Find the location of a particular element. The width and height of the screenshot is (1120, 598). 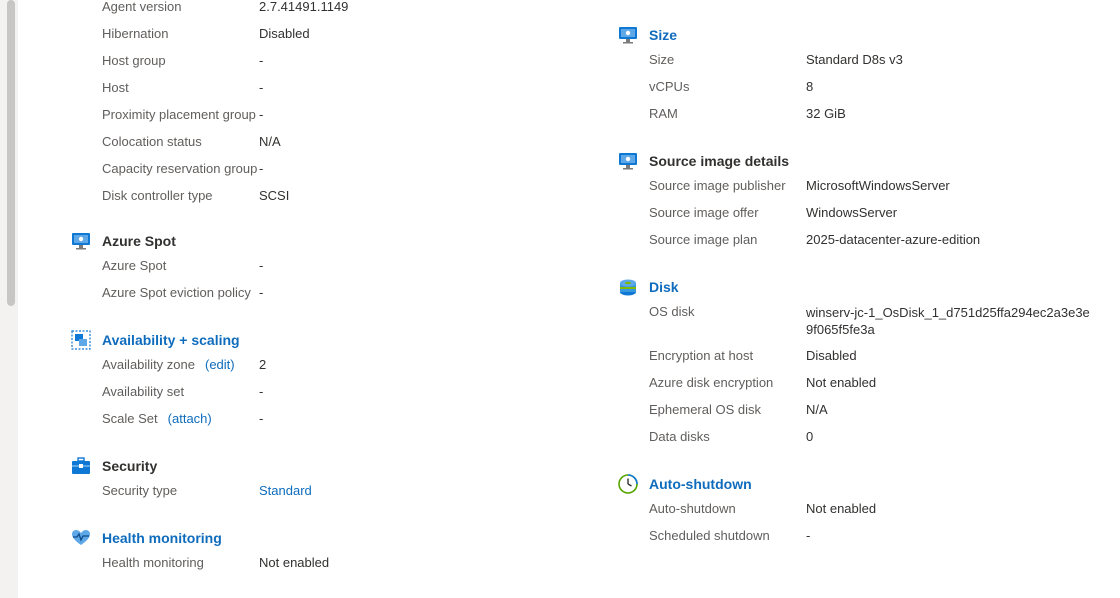

health-monitoring-link: Health monitoring is located at coordinates (162, 538).